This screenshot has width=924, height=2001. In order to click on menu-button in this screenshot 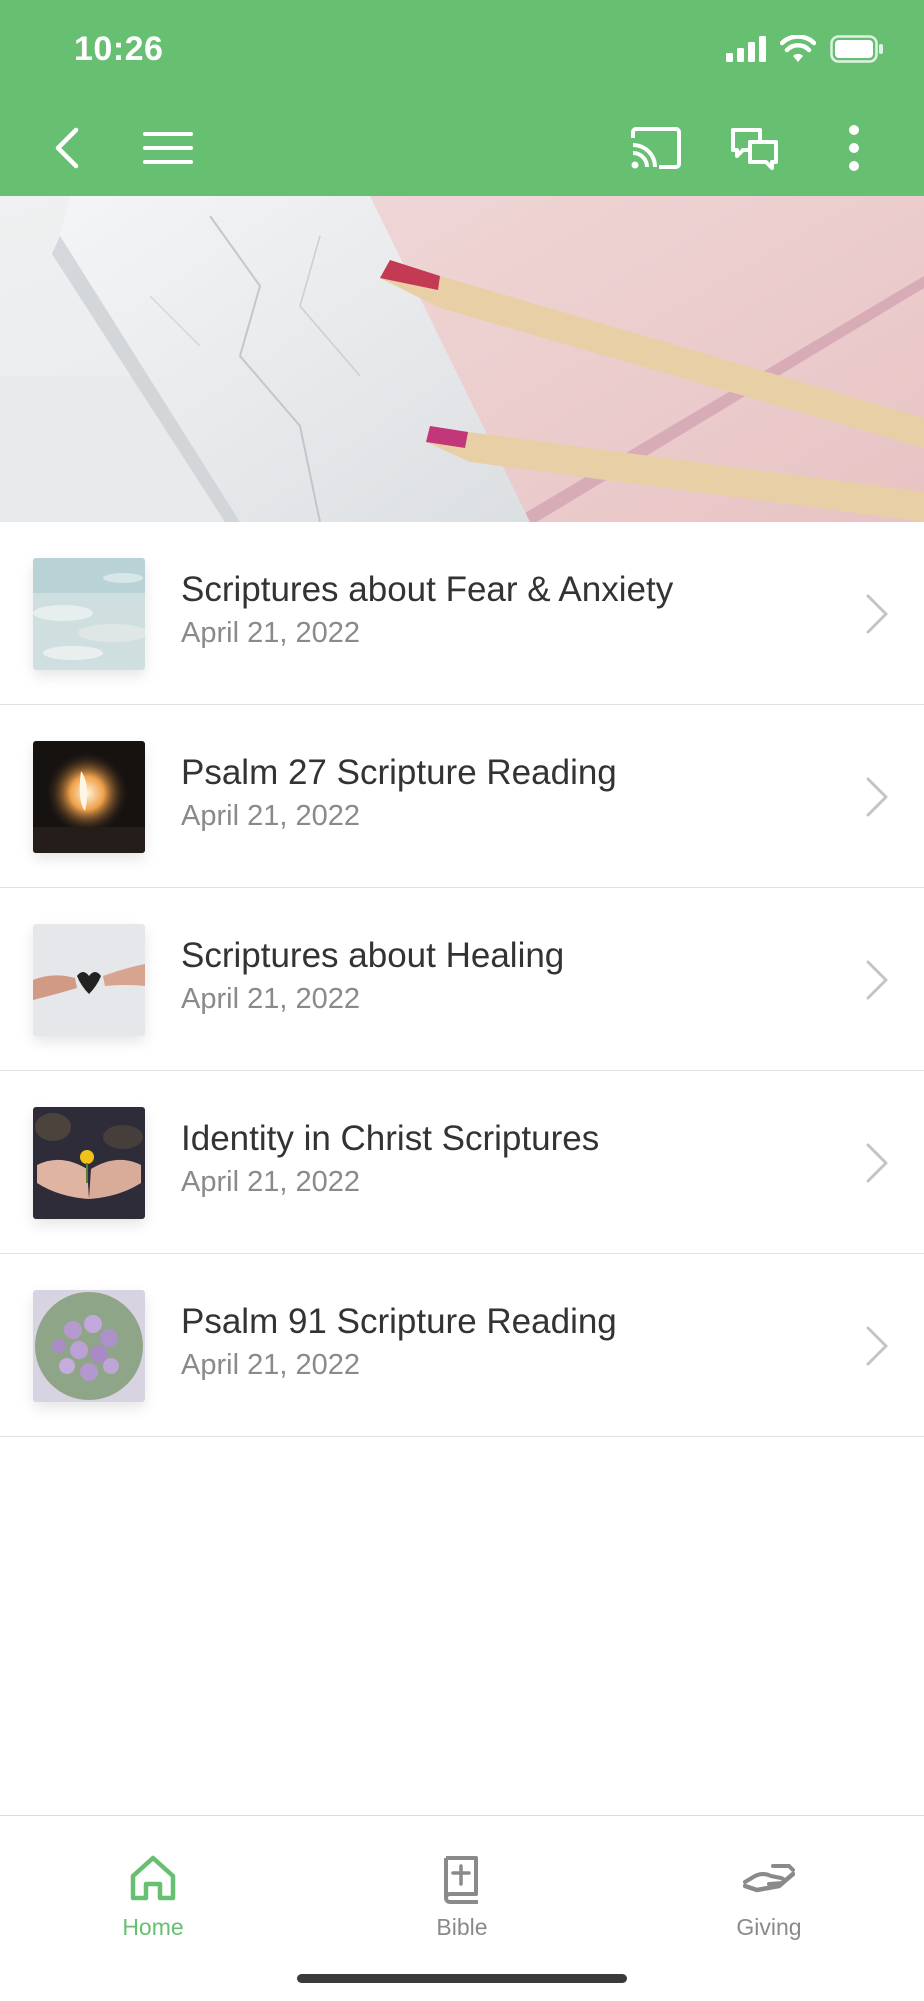, I will do `click(168, 148)`.